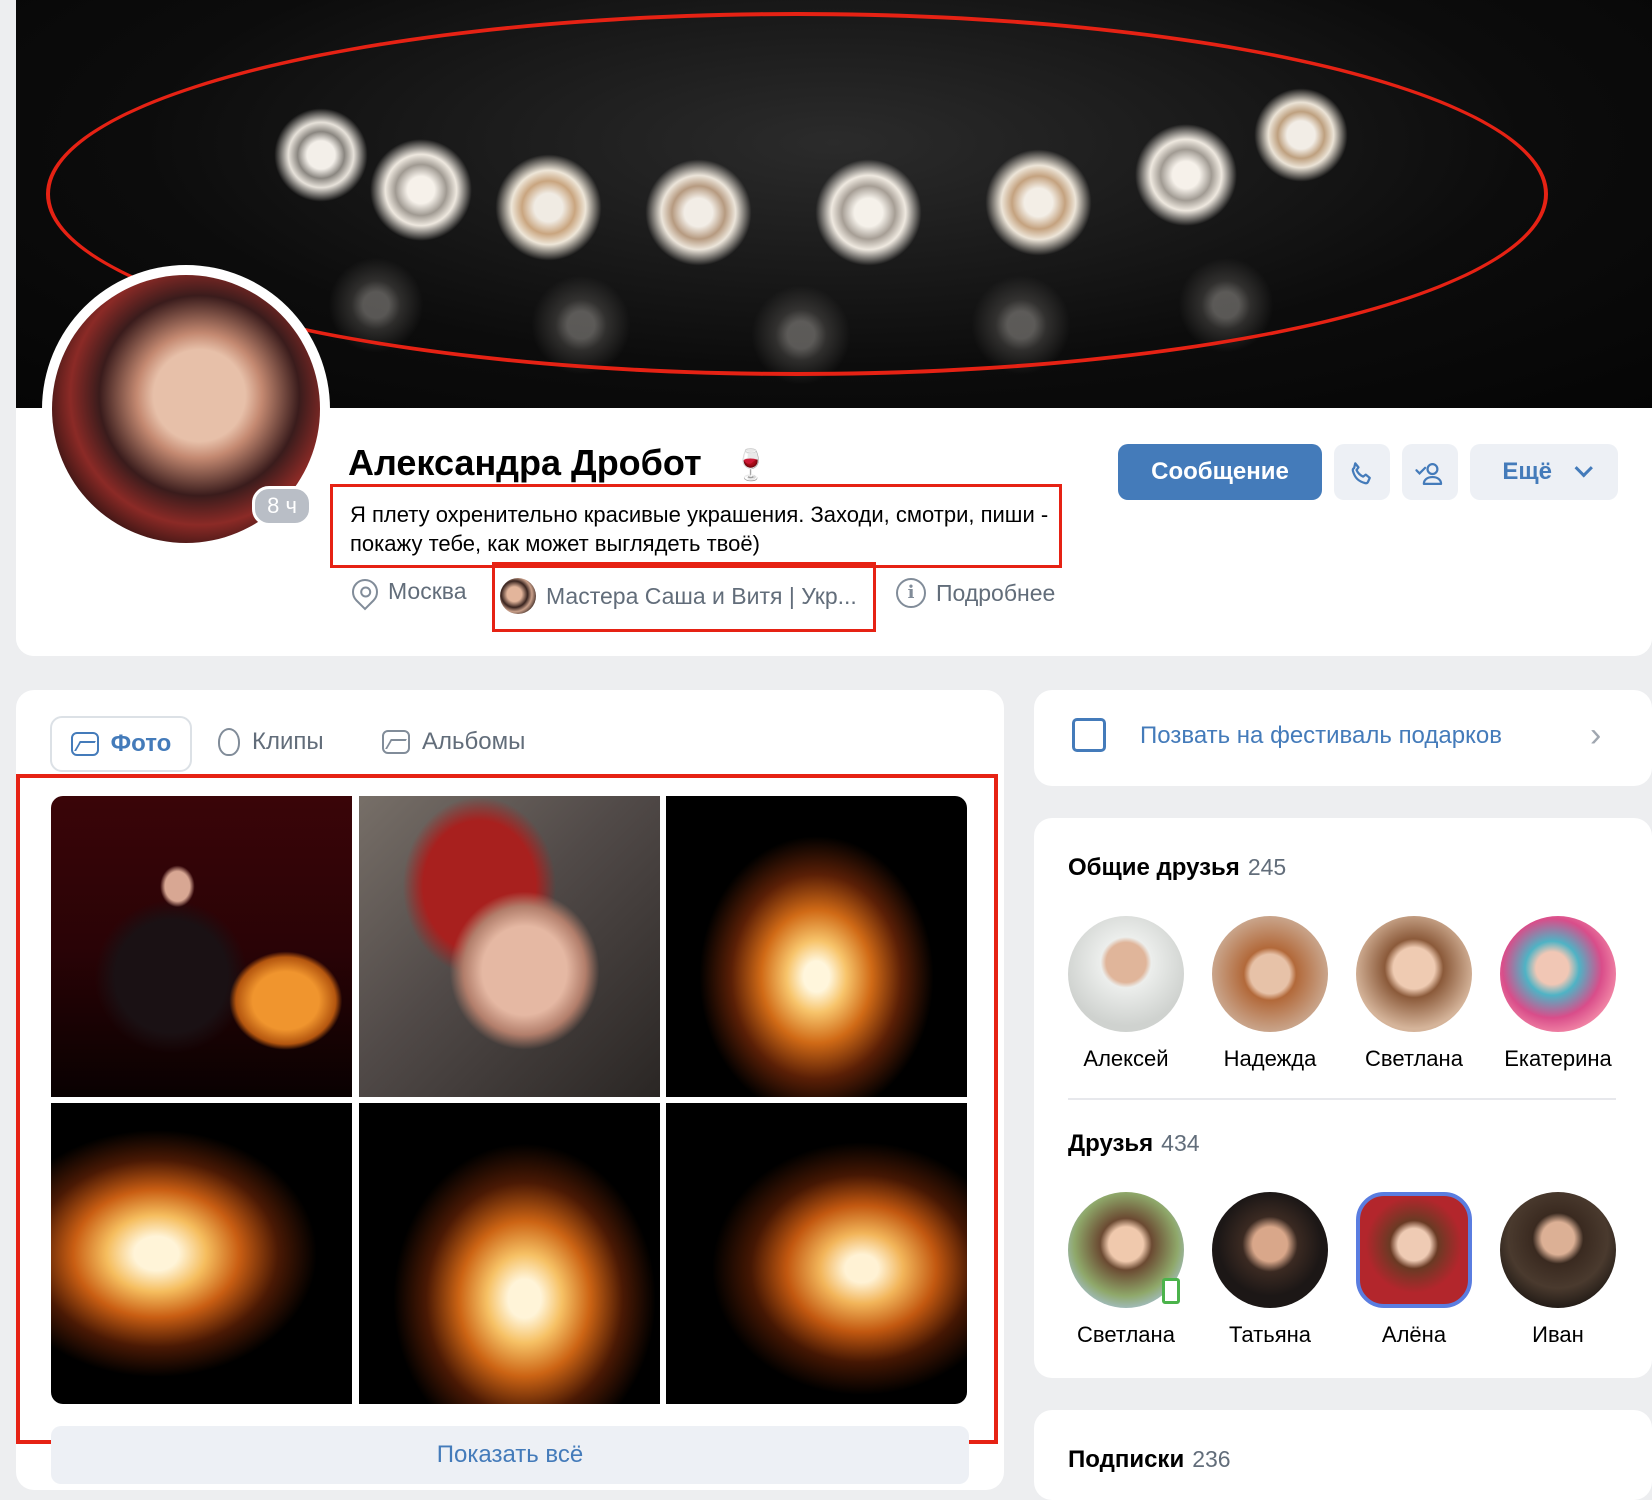  I want to click on friend-item: Алёна, so click(1414, 1270).